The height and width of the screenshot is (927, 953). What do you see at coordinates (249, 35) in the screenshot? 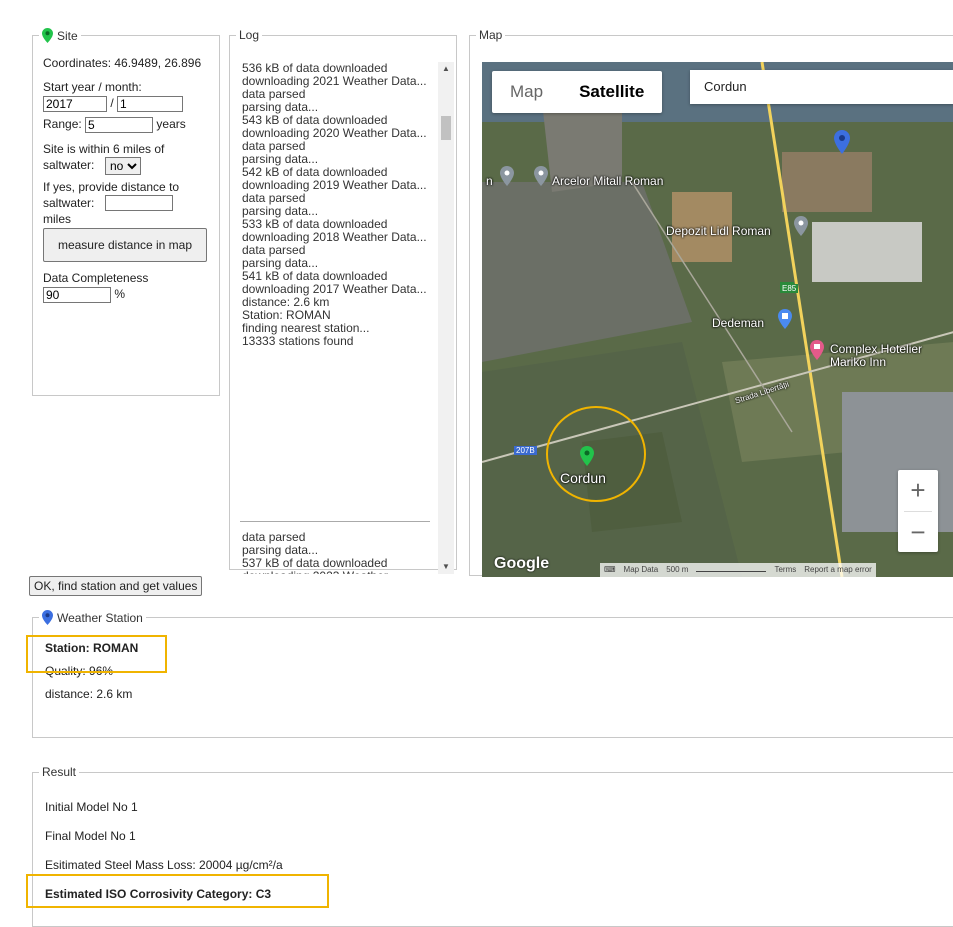
I see `log-legend: Log` at bounding box center [249, 35].